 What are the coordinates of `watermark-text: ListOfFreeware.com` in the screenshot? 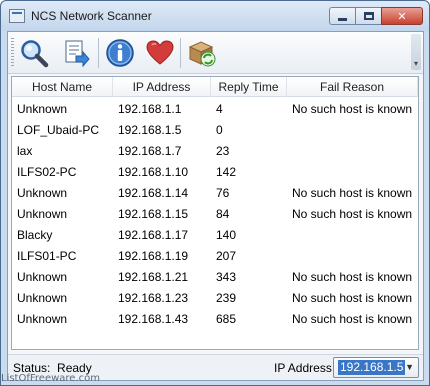 It's located at (50, 378).